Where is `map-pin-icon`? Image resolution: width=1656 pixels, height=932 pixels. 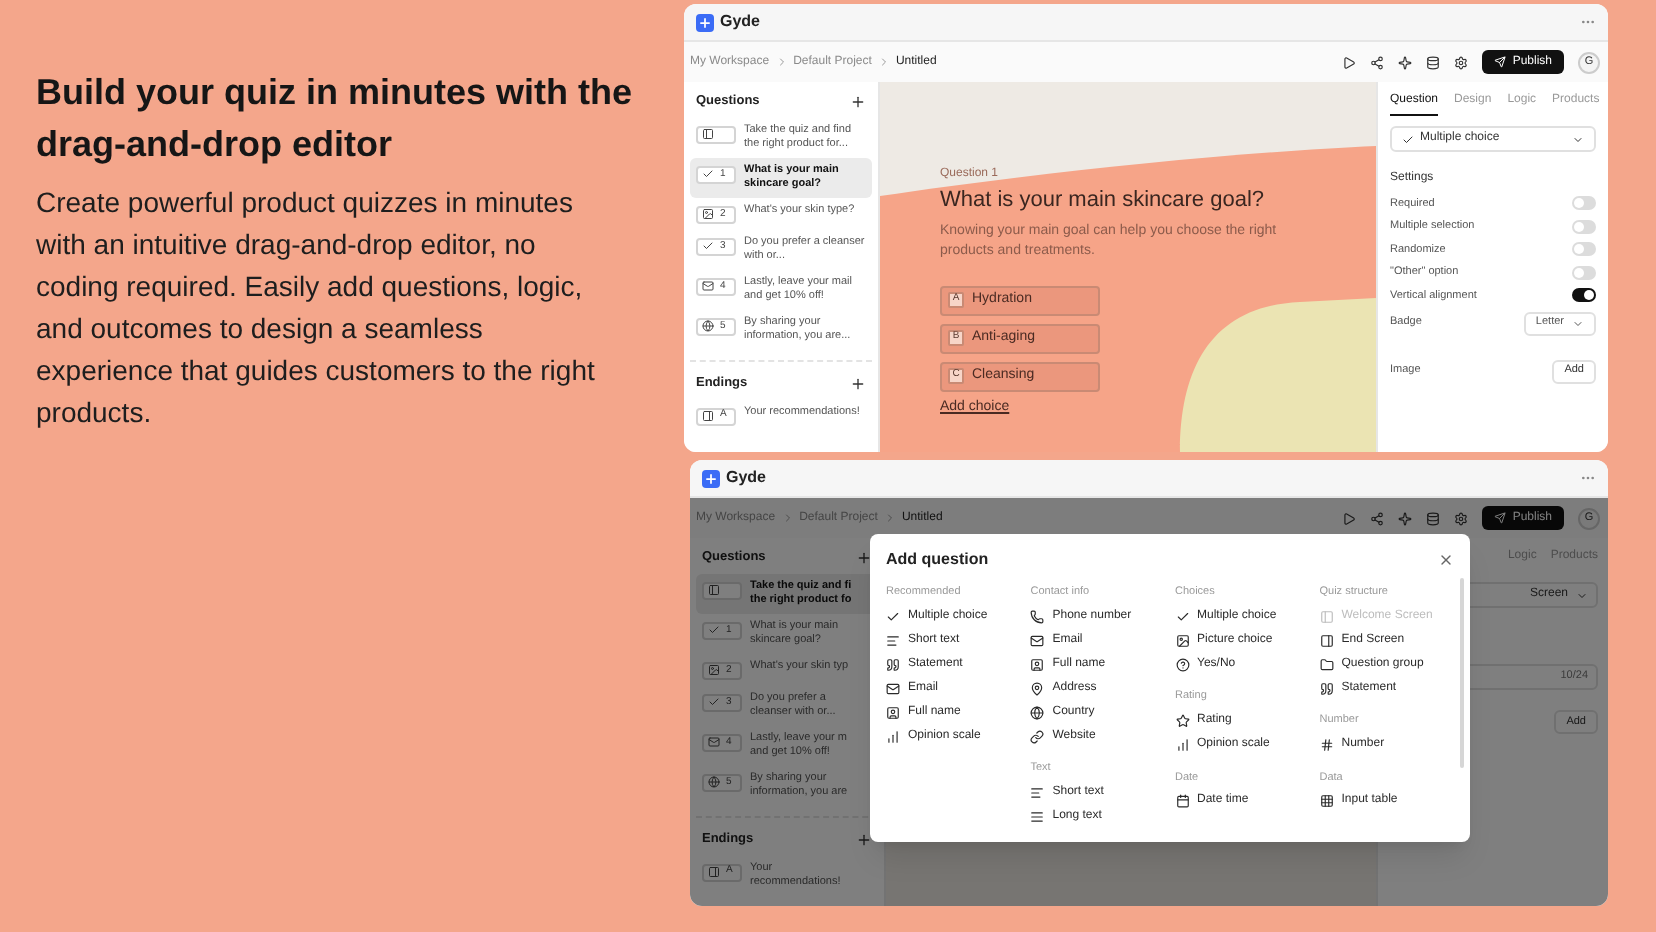
map-pin-icon is located at coordinates (1037, 688).